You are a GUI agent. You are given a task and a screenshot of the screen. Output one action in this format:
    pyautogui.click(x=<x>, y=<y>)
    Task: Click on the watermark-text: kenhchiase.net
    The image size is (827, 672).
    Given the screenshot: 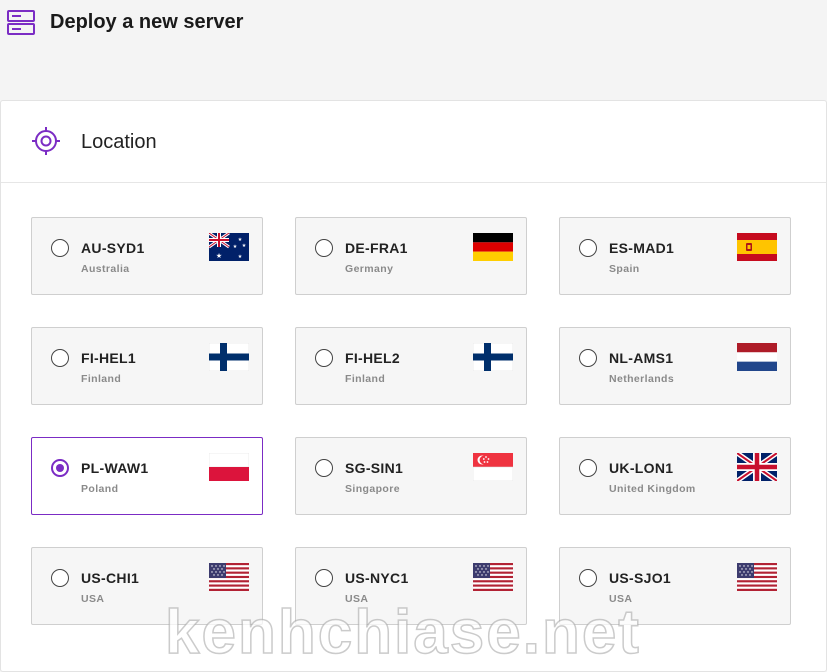 What is the action you would take?
    pyautogui.click(x=402, y=632)
    